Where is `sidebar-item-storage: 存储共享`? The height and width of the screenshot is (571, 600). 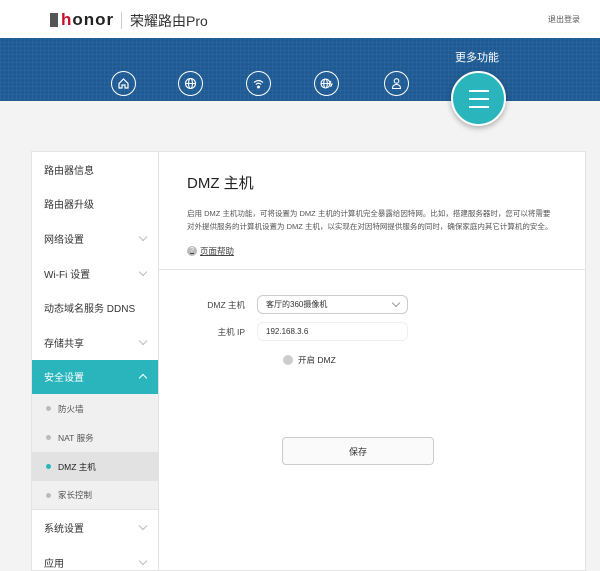
sidebar-item-storage: 存储共享 is located at coordinates (95, 342).